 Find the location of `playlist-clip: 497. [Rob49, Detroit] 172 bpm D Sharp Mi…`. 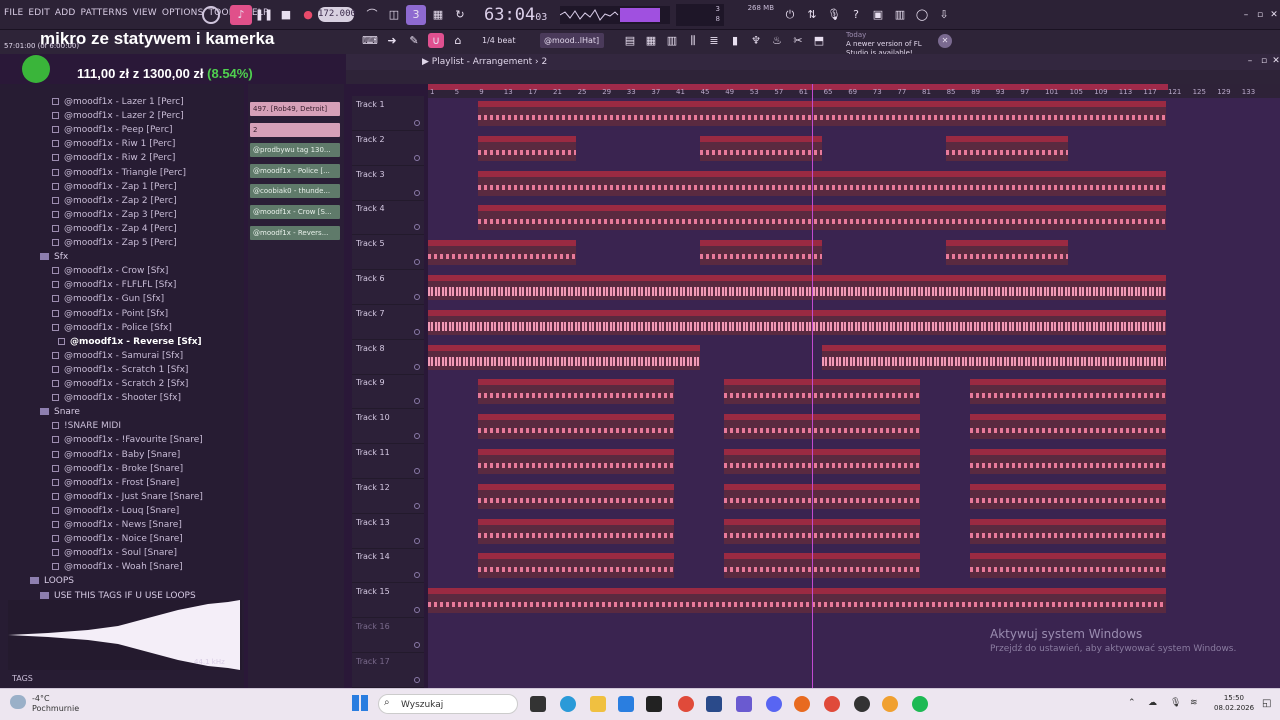

playlist-clip: 497. [Rob49, Detroit] 172 bpm D Sharp Mi… is located at coordinates (797, 601).